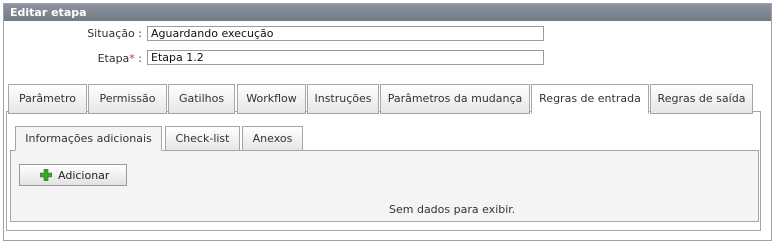 Image resolution: width=775 pixels, height=247 pixels. I want to click on tab-label: Informações adicionais, so click(88, 138).